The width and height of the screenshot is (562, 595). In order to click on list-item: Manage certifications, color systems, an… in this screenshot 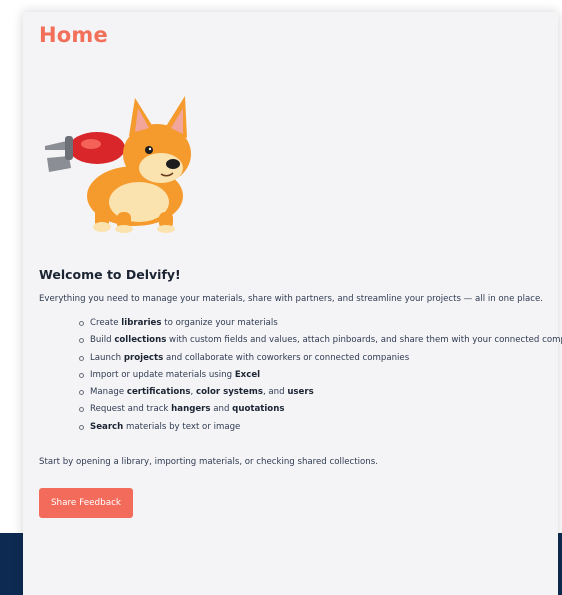, I will do `click(320, 394)`.